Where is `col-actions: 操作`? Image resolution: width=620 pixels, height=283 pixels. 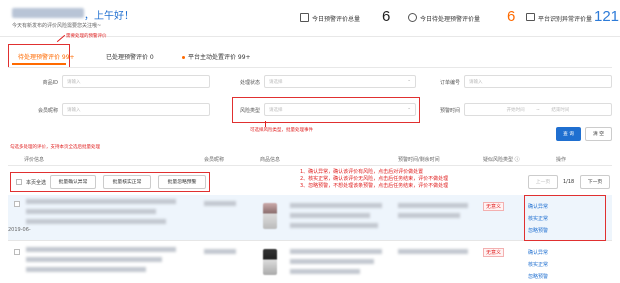 col-actions: 操作 is located at coordinates (561, 160).